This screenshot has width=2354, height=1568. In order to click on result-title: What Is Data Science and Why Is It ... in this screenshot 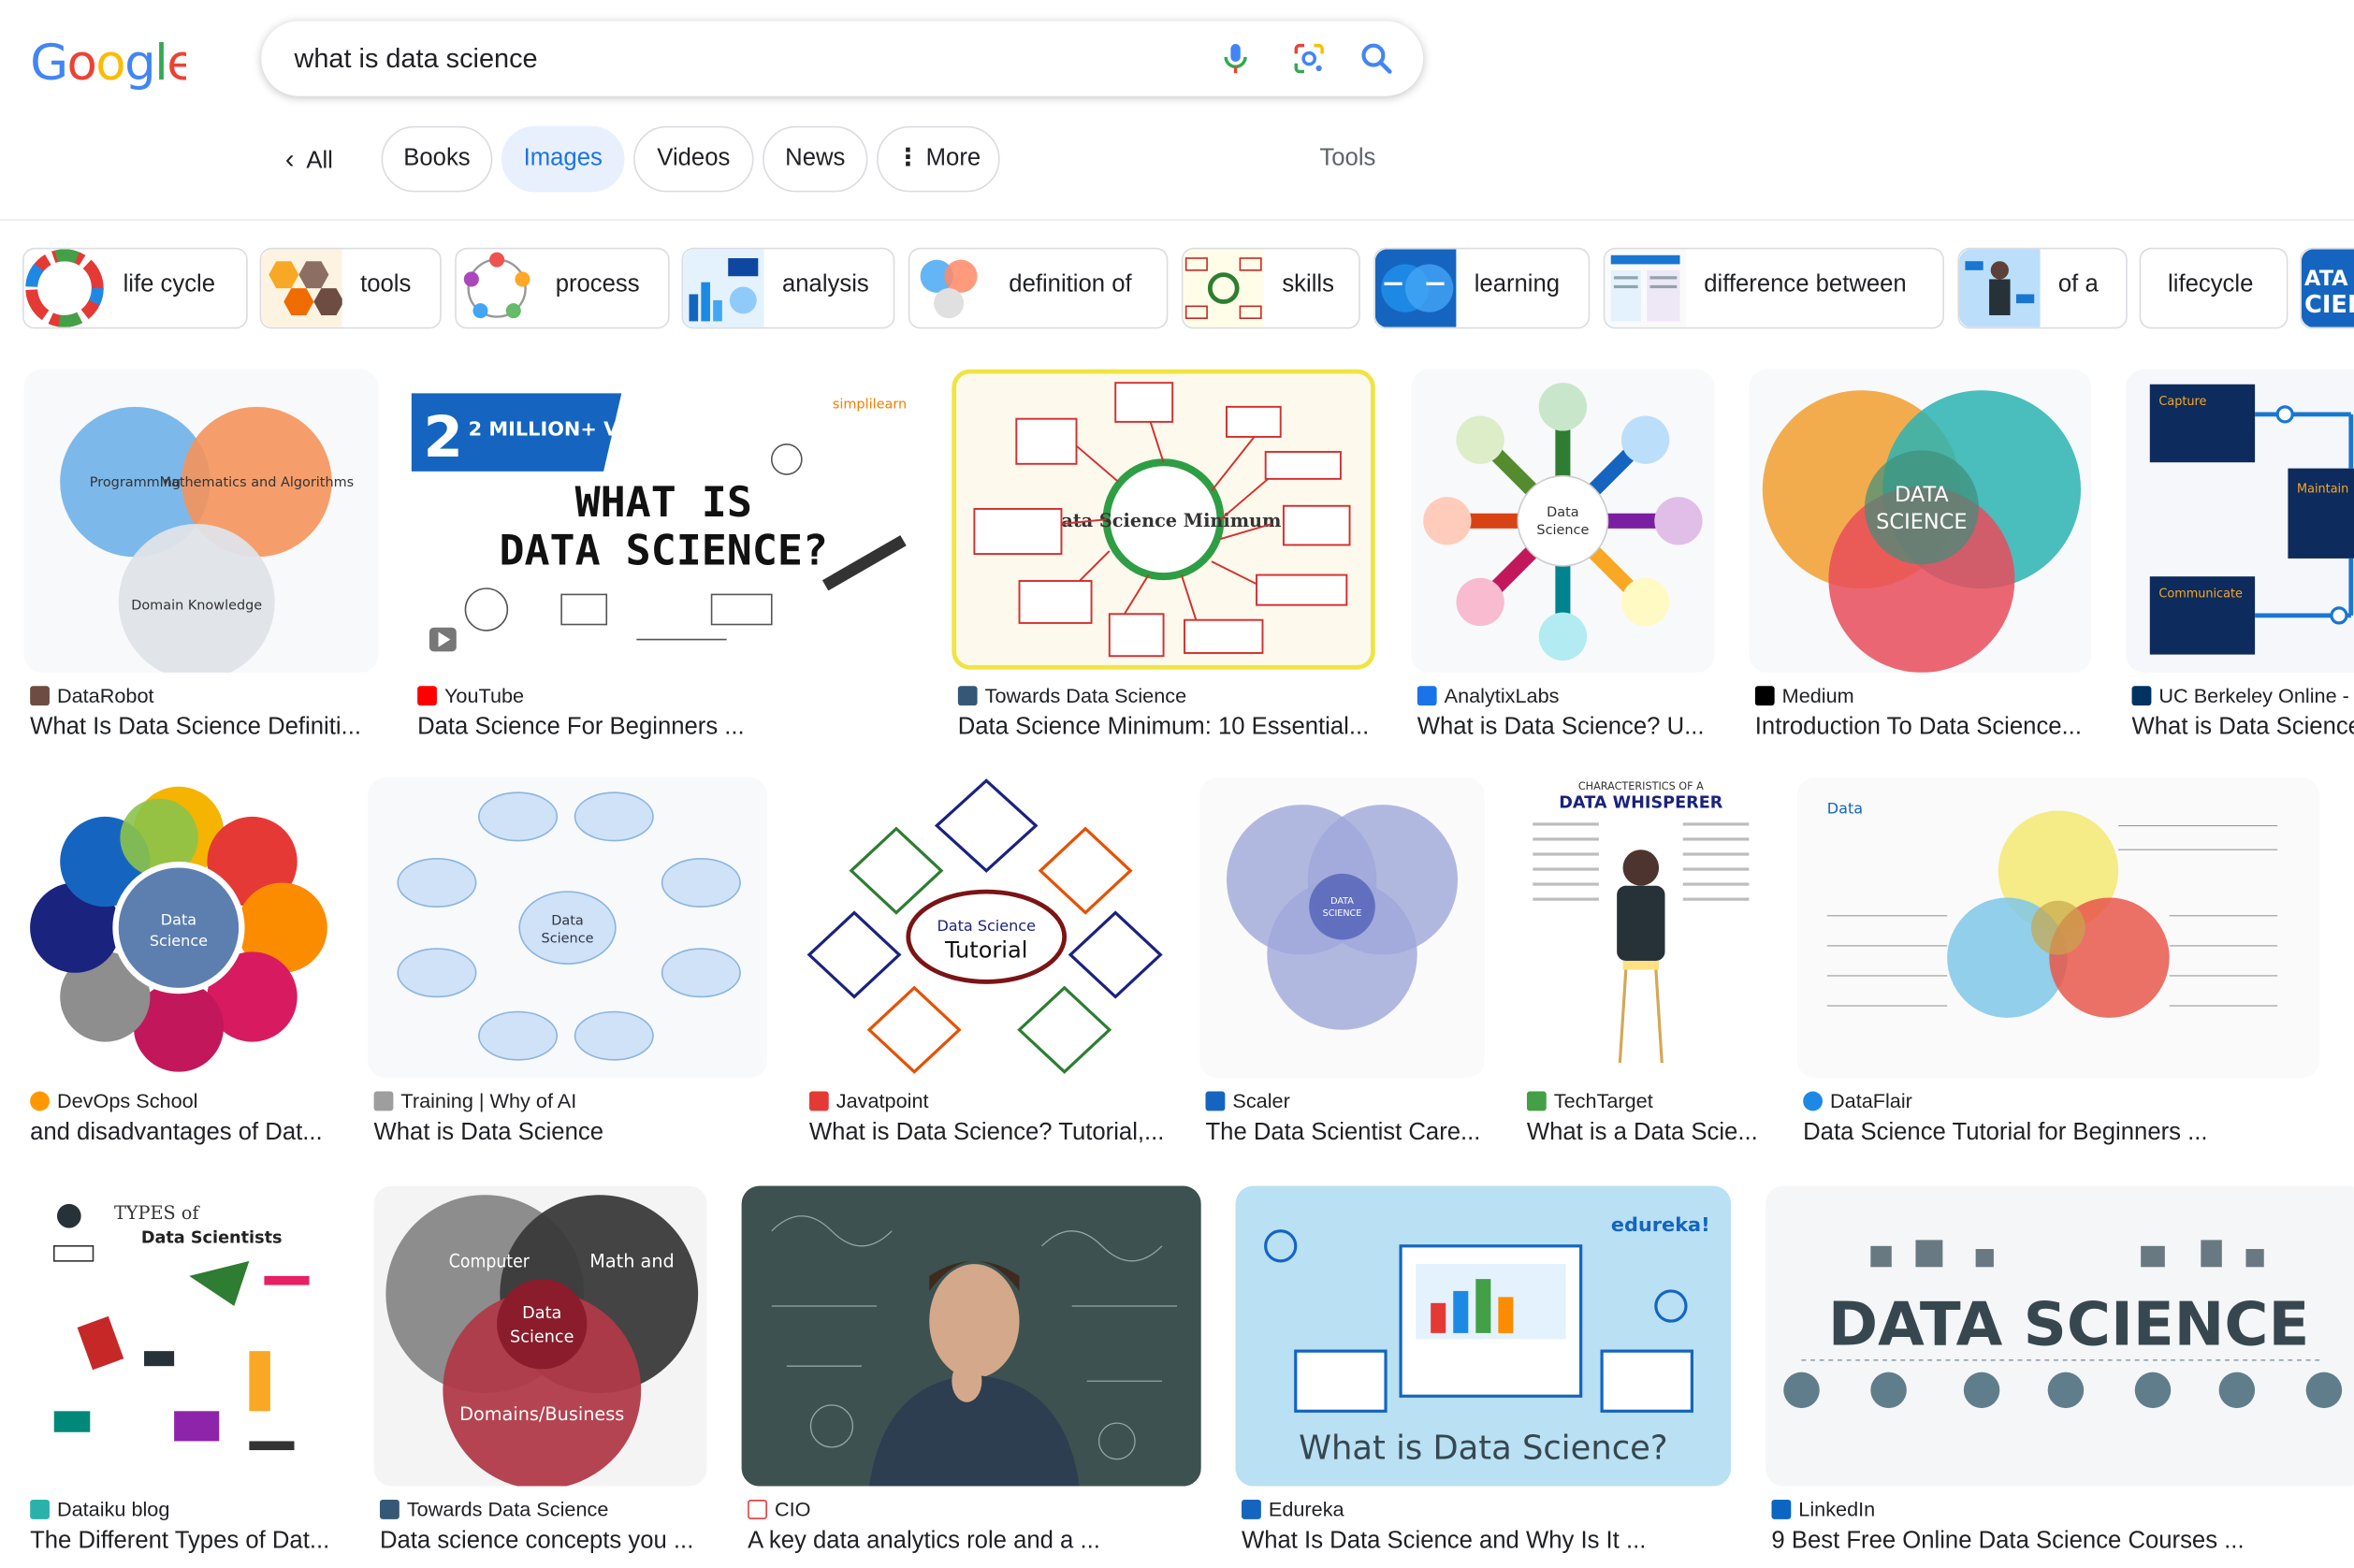, I will do `click(1489, 1541)`.